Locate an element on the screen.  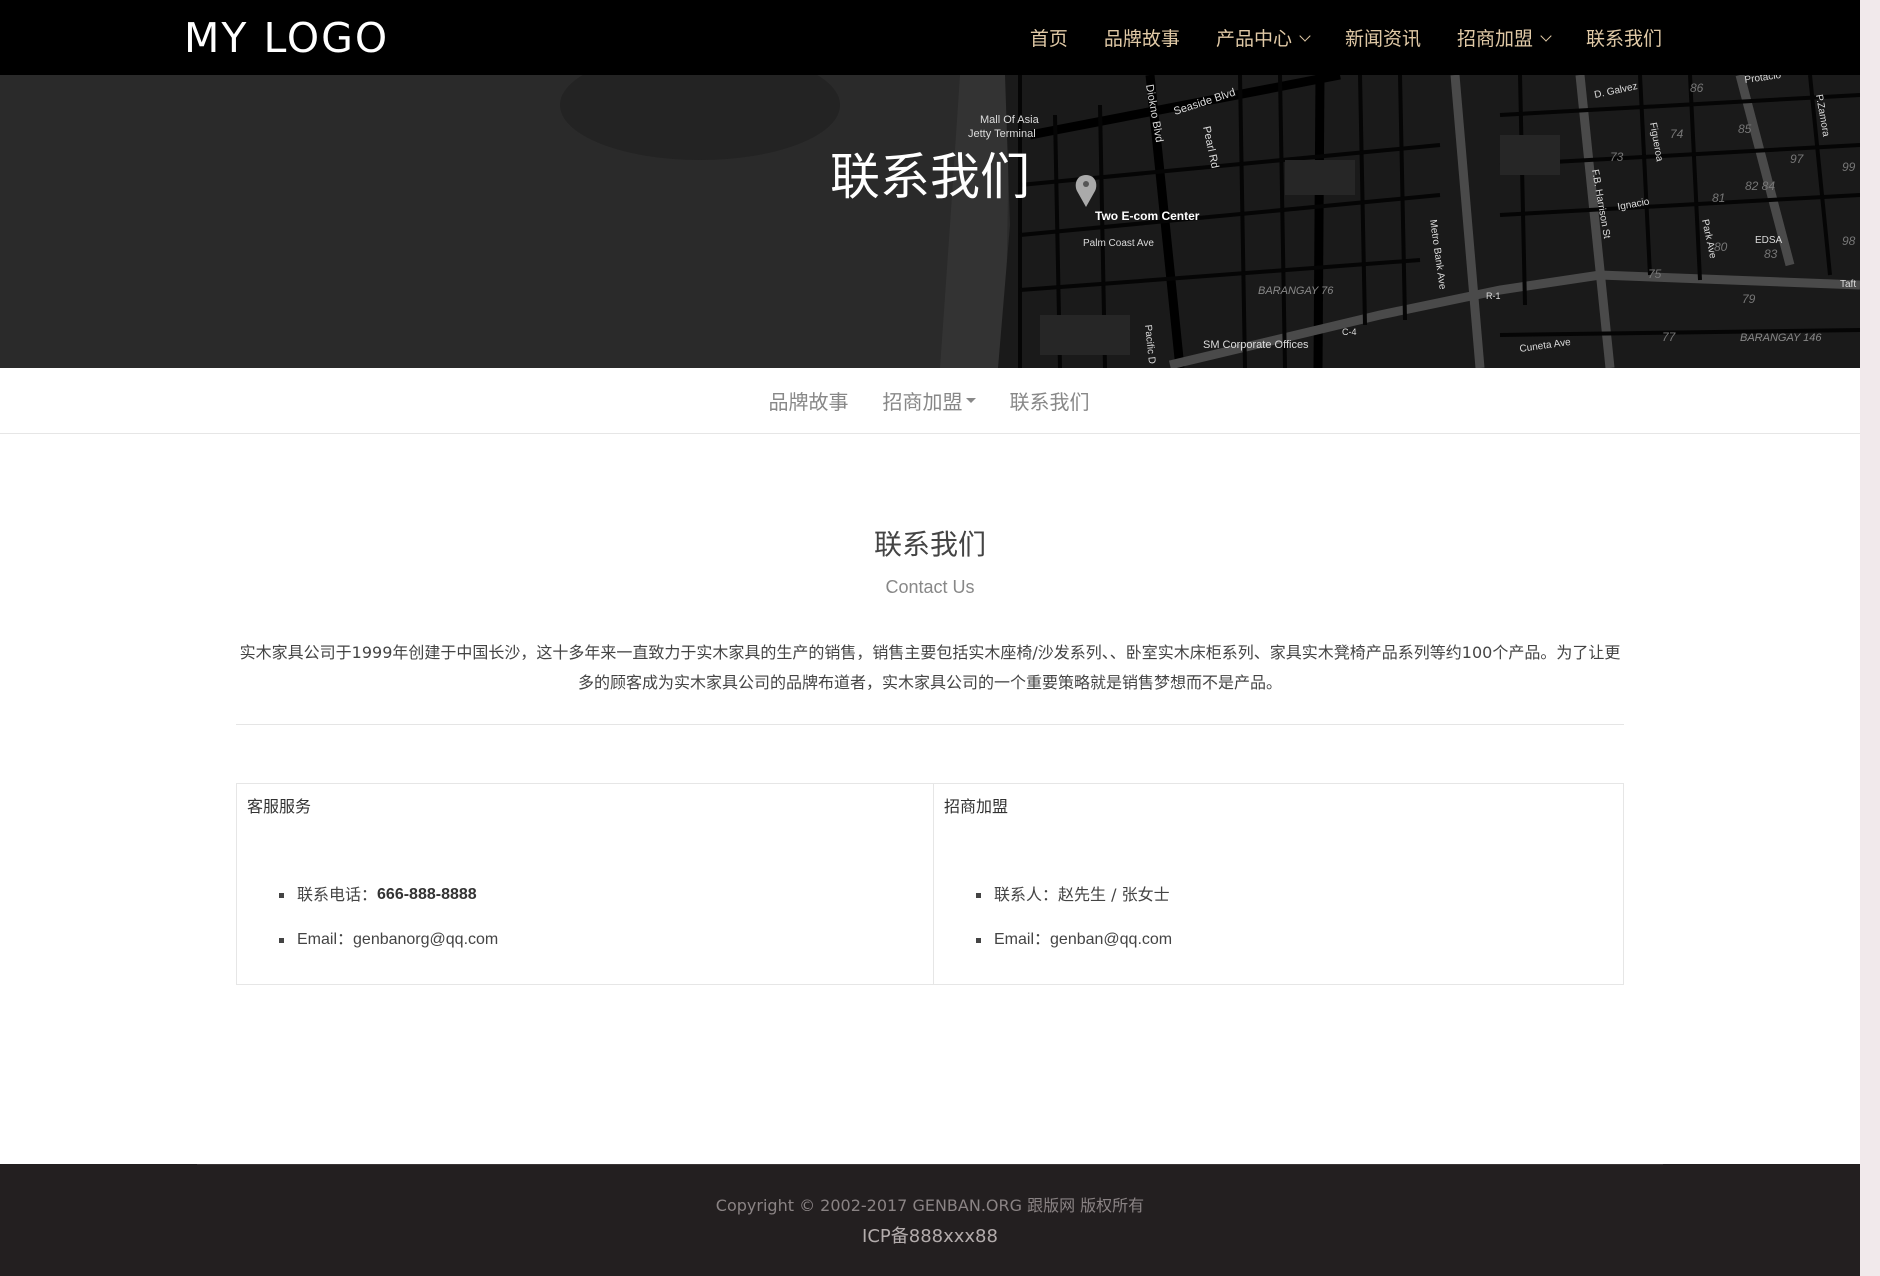
map-label: BARANGAY 146 is located at coordinates (1781, 338).